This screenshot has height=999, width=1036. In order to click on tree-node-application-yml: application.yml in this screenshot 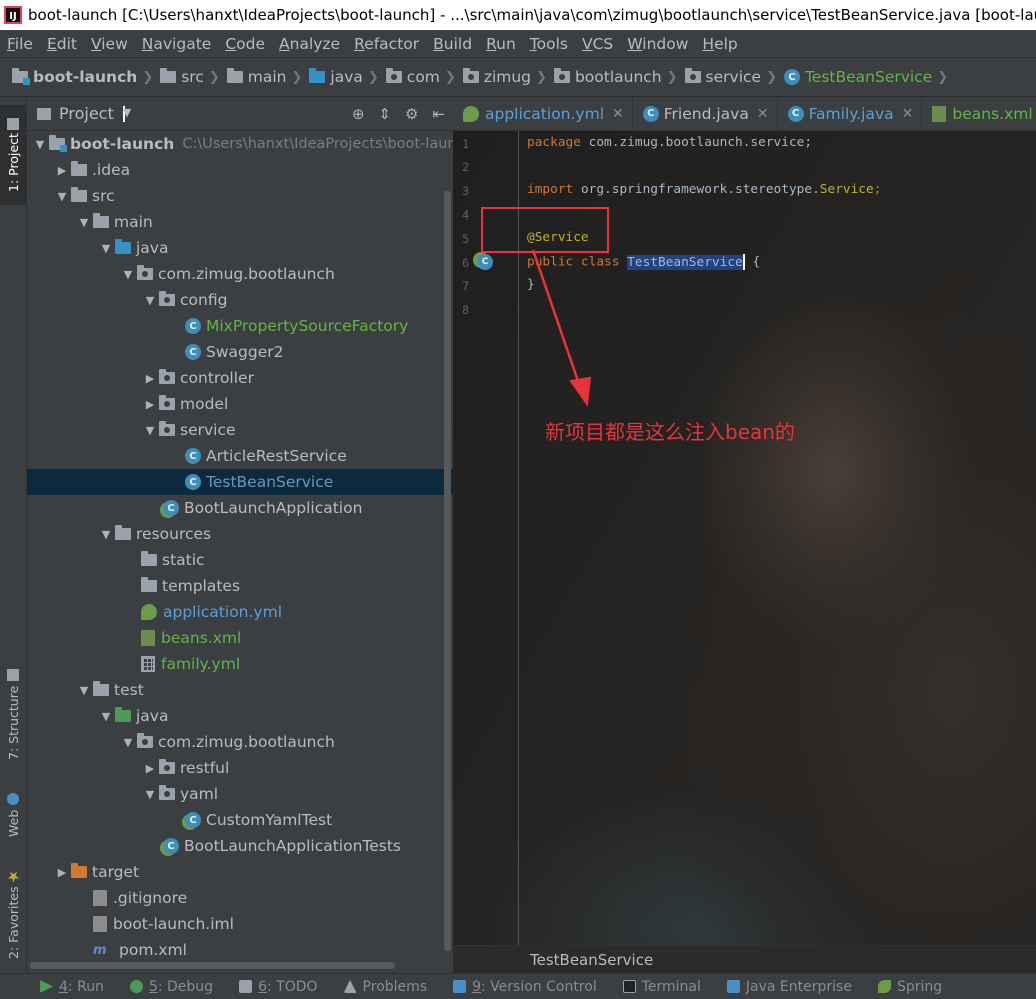, I will do `click(240, 612)`.